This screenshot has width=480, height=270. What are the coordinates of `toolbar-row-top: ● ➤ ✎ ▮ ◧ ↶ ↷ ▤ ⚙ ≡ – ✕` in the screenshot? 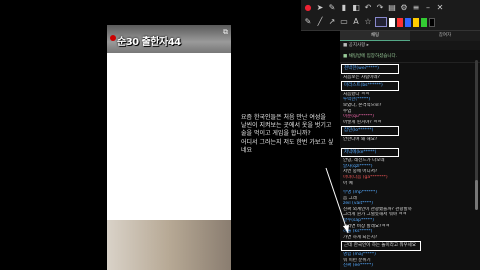 It's located at (374, 8).